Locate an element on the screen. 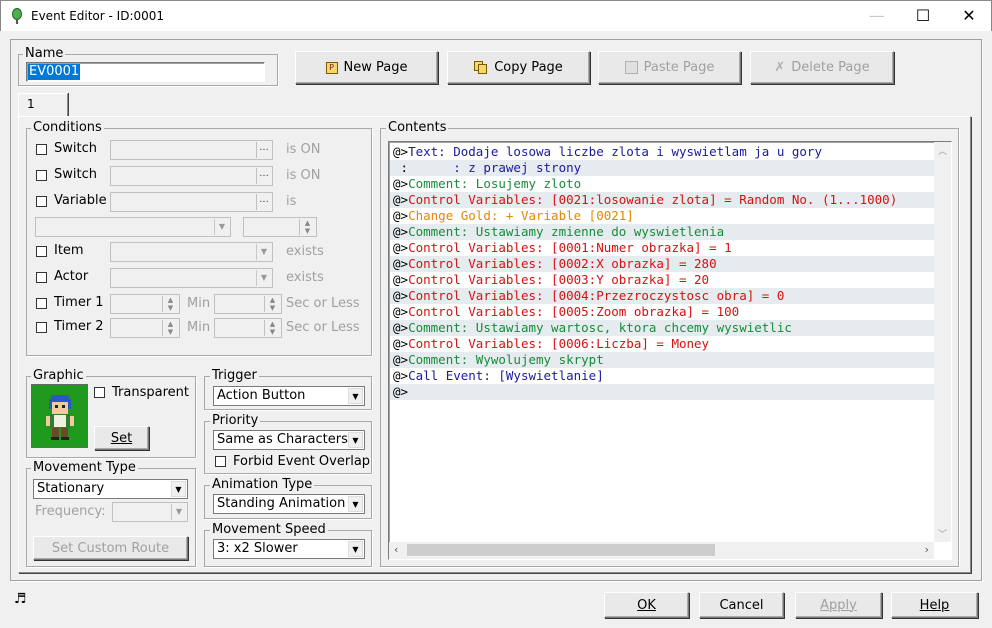  event-command-line: : : z prawej strony is located at coordinates (662, 168).